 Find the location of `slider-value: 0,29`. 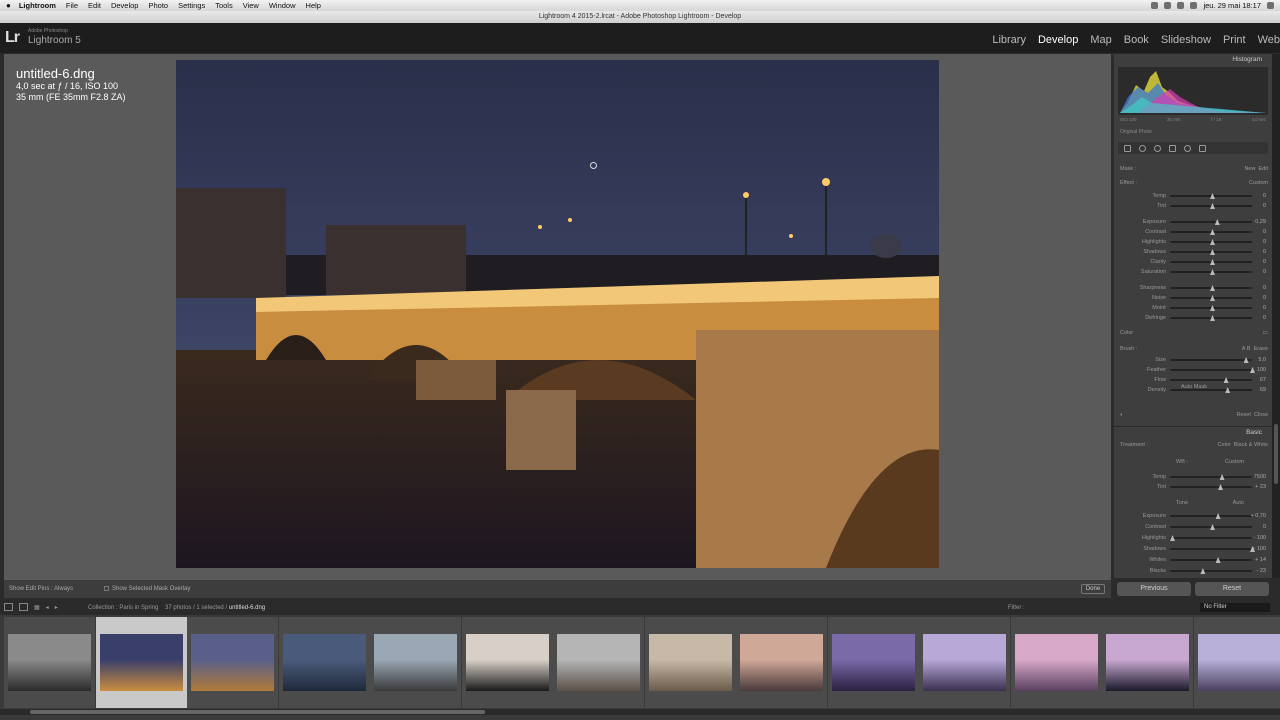

slider-value: 0,29 is located at coordinates (1260, 222).